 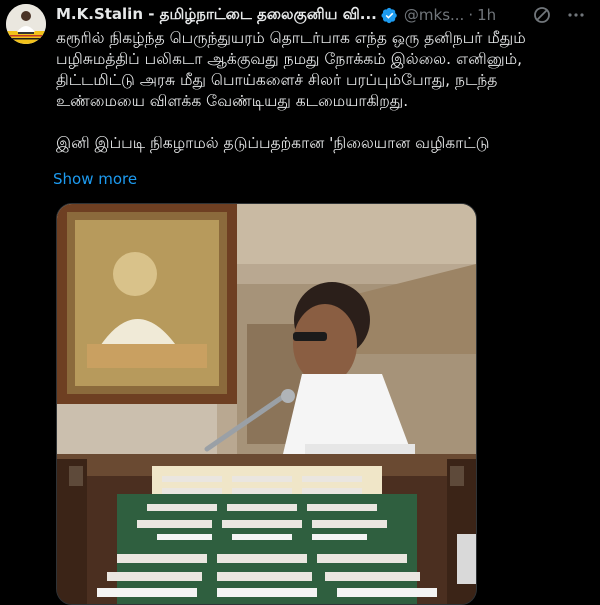 What do you see at coordinates (559, 15) in the screenshot?
I see `header-actions` at bounding box center [559, 15].